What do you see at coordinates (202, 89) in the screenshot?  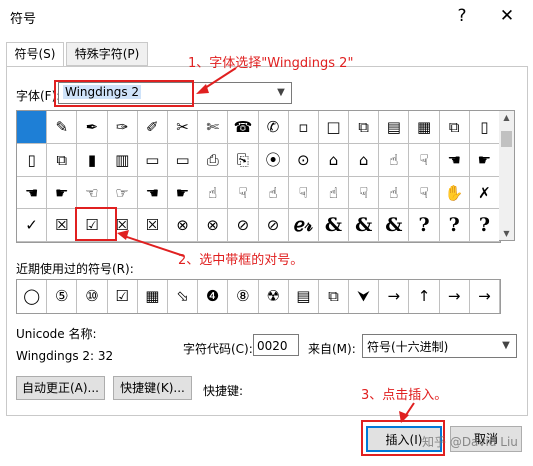 I see `arrow-step1-head` at bounding box center [202, 89].